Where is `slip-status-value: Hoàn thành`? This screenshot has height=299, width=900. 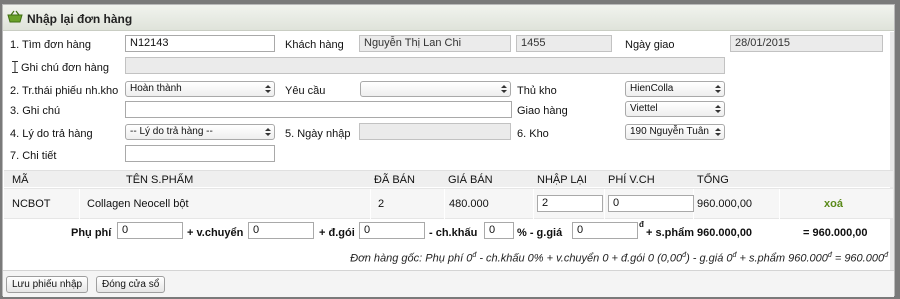
slip-status-value: Hoàn thành is located at coordinates (156, 88).